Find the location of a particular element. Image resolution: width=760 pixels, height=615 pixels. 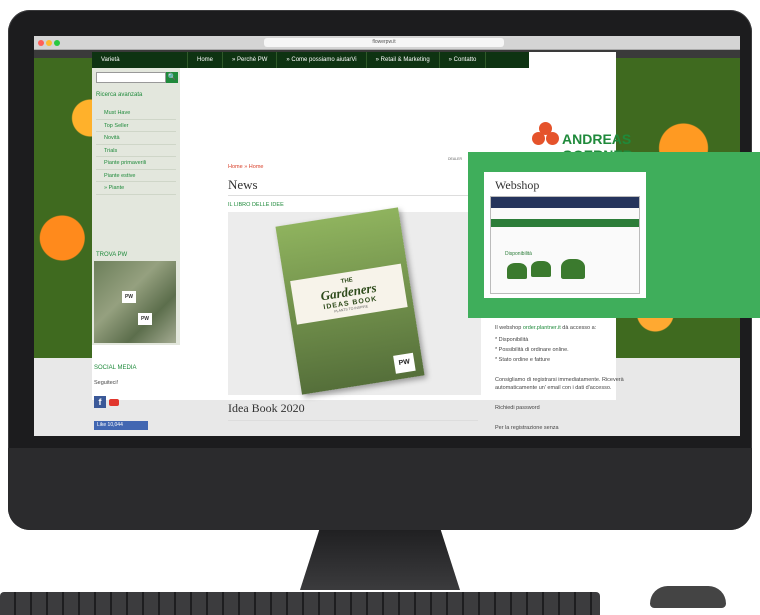

sidebar-item-top-seller: Top Seller is located at coordinates (136, 126).